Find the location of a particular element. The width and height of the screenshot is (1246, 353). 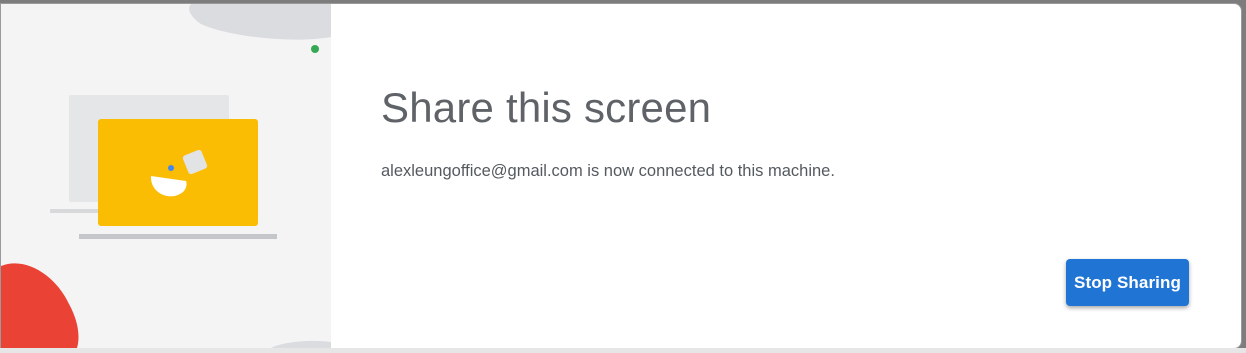

laptop-base is located at coordinates (178, 236).